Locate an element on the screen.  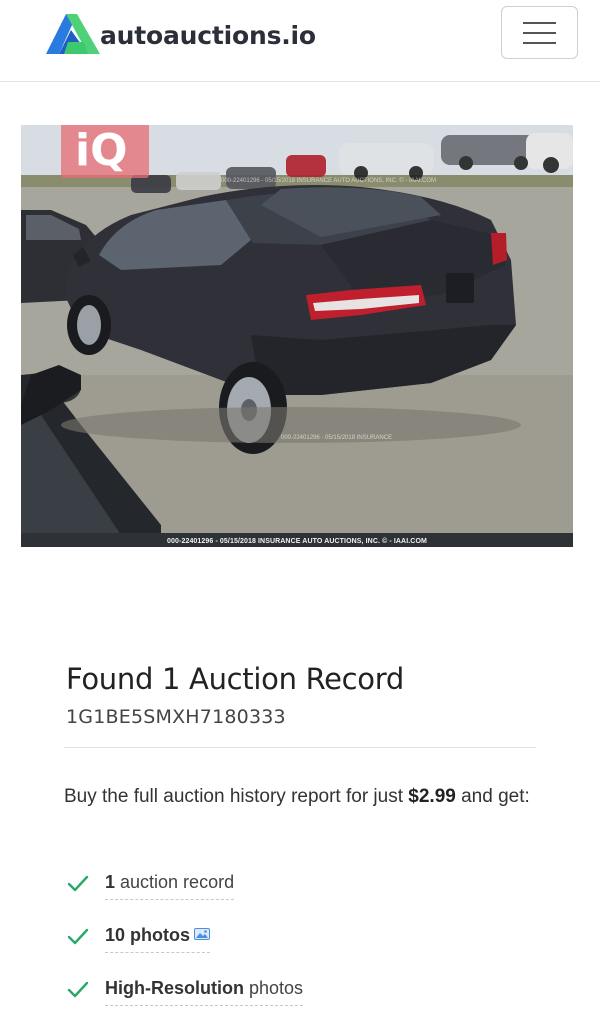
offer-price: $2.99 is located at coordinates (432, 796).